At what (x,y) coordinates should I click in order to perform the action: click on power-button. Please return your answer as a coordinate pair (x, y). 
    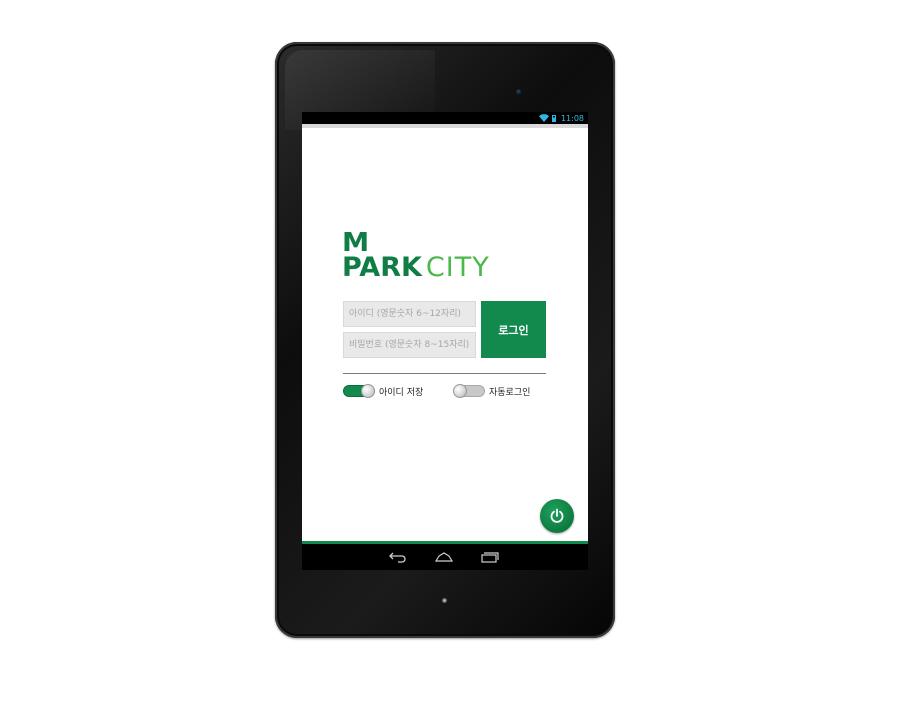
    Looking at the image, I should click on (557, 516).